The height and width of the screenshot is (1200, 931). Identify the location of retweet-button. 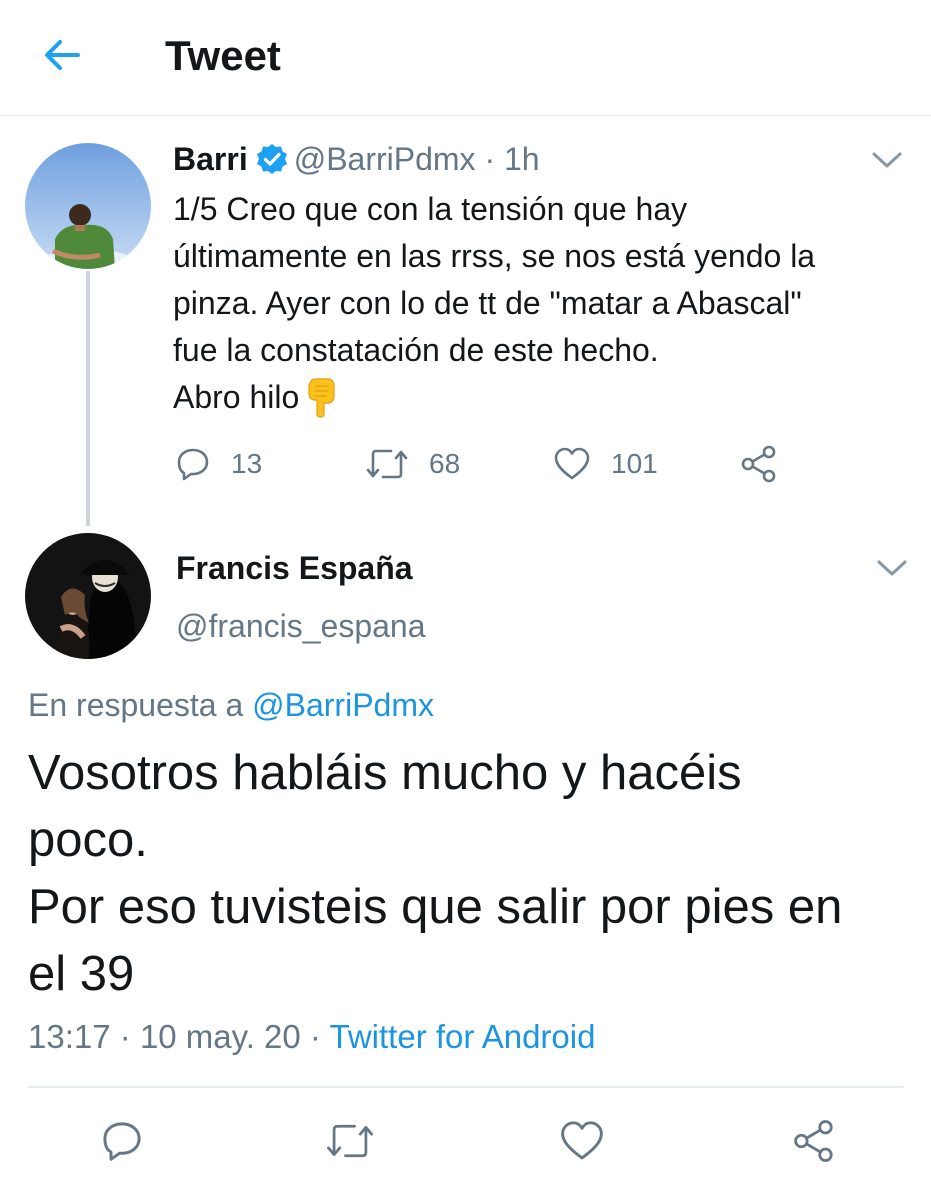
(350, 1141).